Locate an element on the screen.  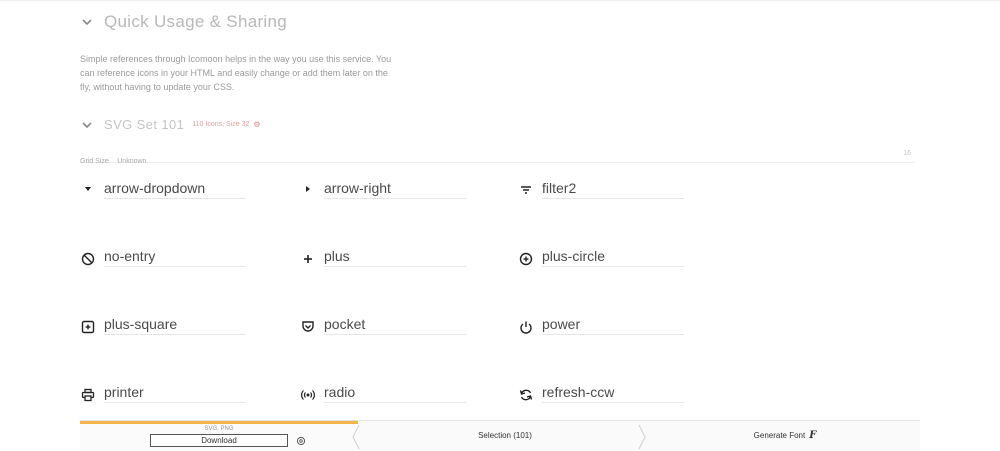
selection-label: Selection (101) is located at coordinates (505, 435).